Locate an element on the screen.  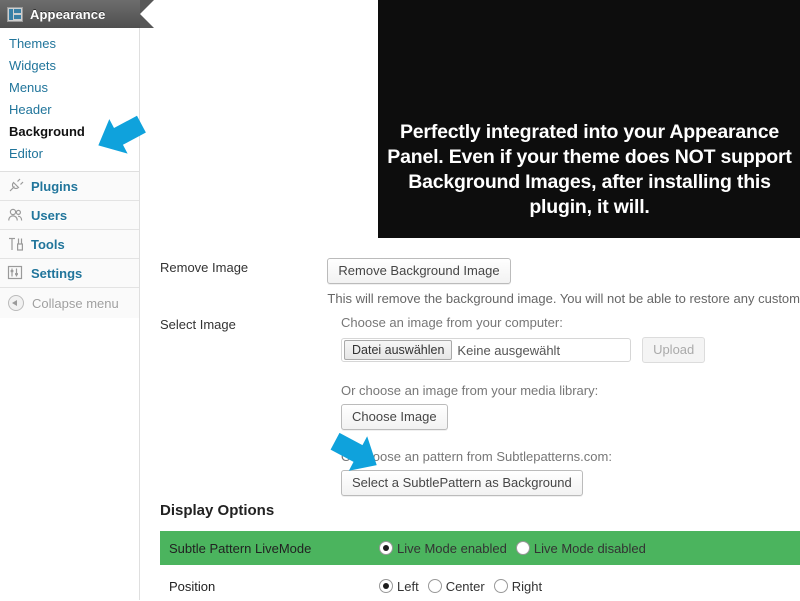
submenu-item-background: Background is located at coordinates (69, 132).